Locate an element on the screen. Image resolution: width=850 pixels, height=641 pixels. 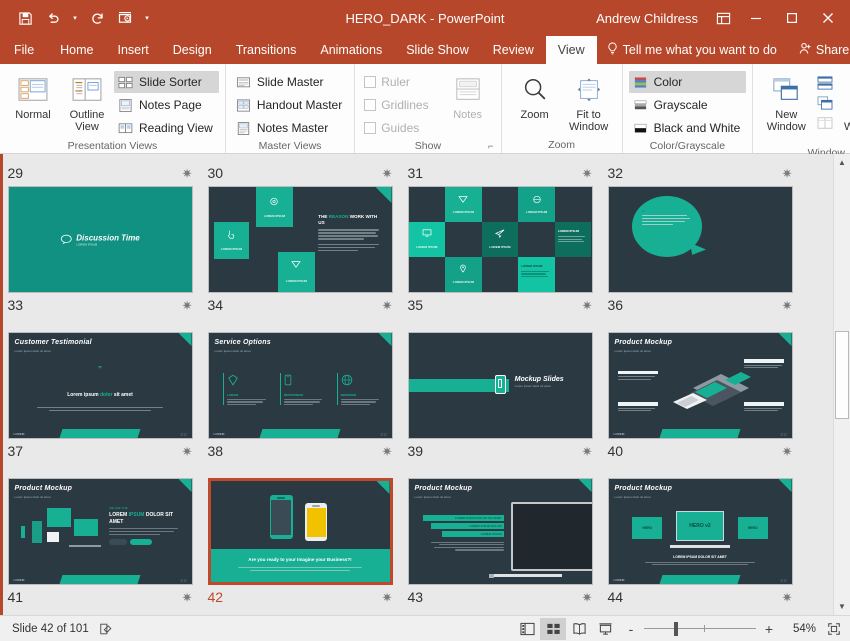
zoom-out-button: - is located at coordinates (631, 629).